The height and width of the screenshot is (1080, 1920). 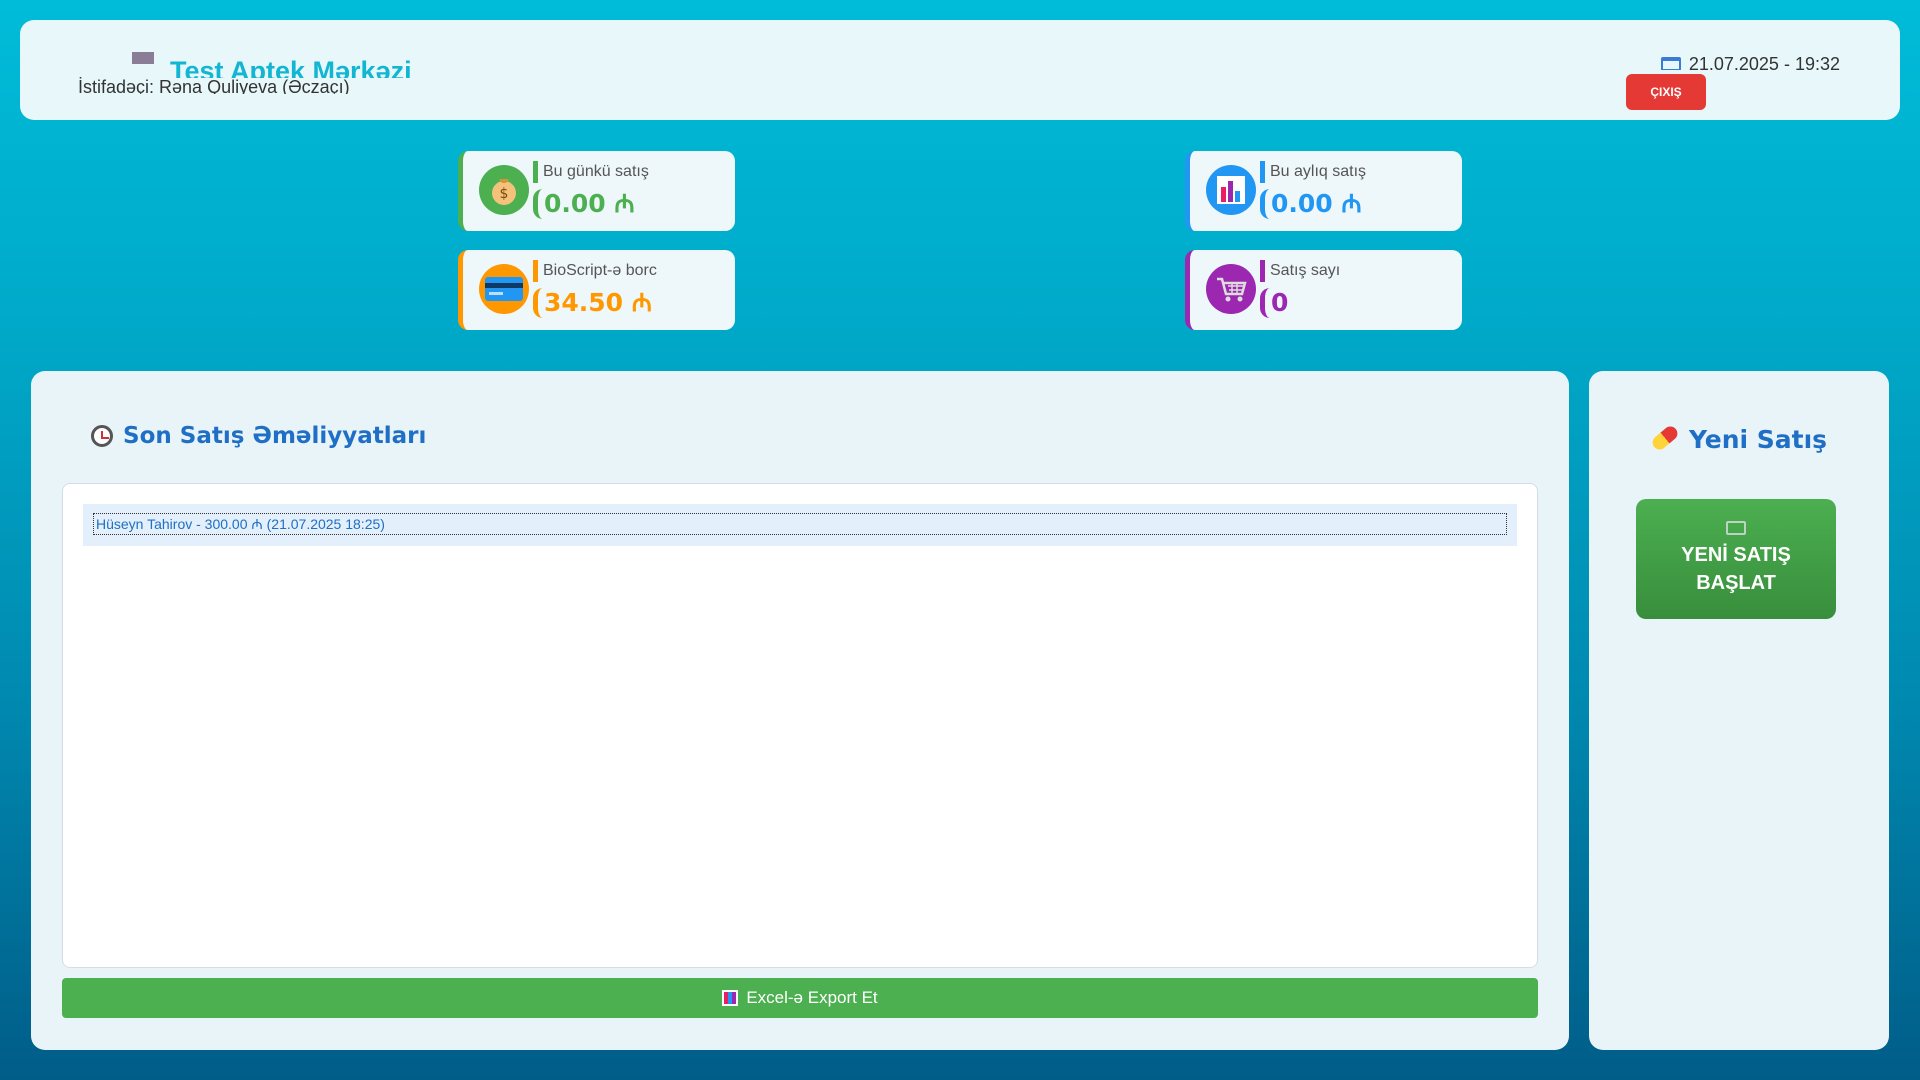 I want to click on pill-icon, so click(x=1665, y=438).